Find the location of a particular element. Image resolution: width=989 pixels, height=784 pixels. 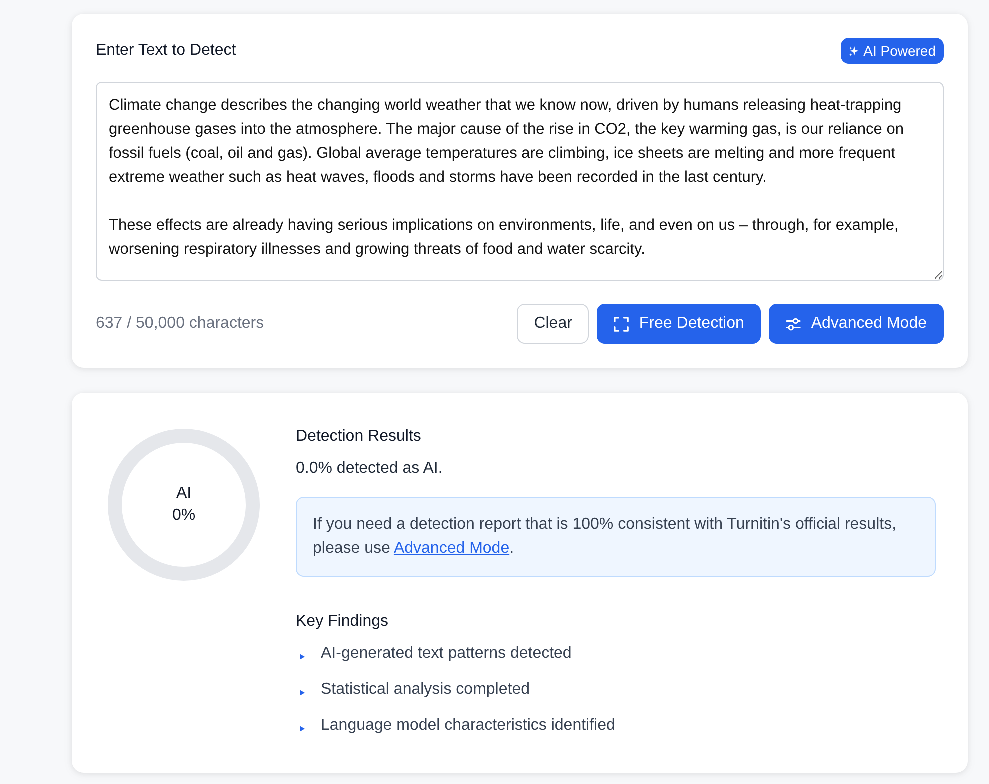

advanced-mode-link: Advanced Mode is located at coordinates (452, 548).